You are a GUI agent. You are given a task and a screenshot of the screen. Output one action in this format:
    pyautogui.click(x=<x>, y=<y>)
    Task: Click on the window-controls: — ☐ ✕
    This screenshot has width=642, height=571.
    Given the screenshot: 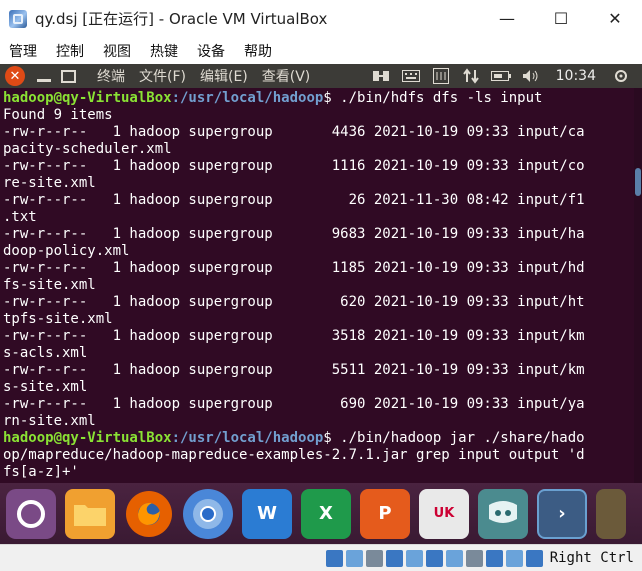 What is the action you would take?
    pyautogui.click(x=561, y=18)
    